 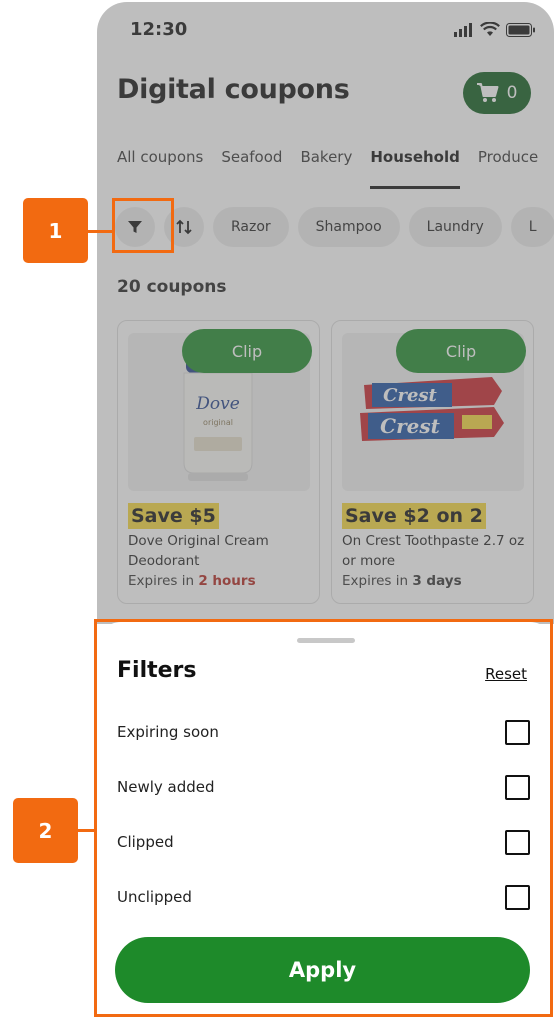 What do you see at coordinates (143, 225) in the screenshot?
I see `callout-highlight-filter-button` at bounding box center [143, 225].